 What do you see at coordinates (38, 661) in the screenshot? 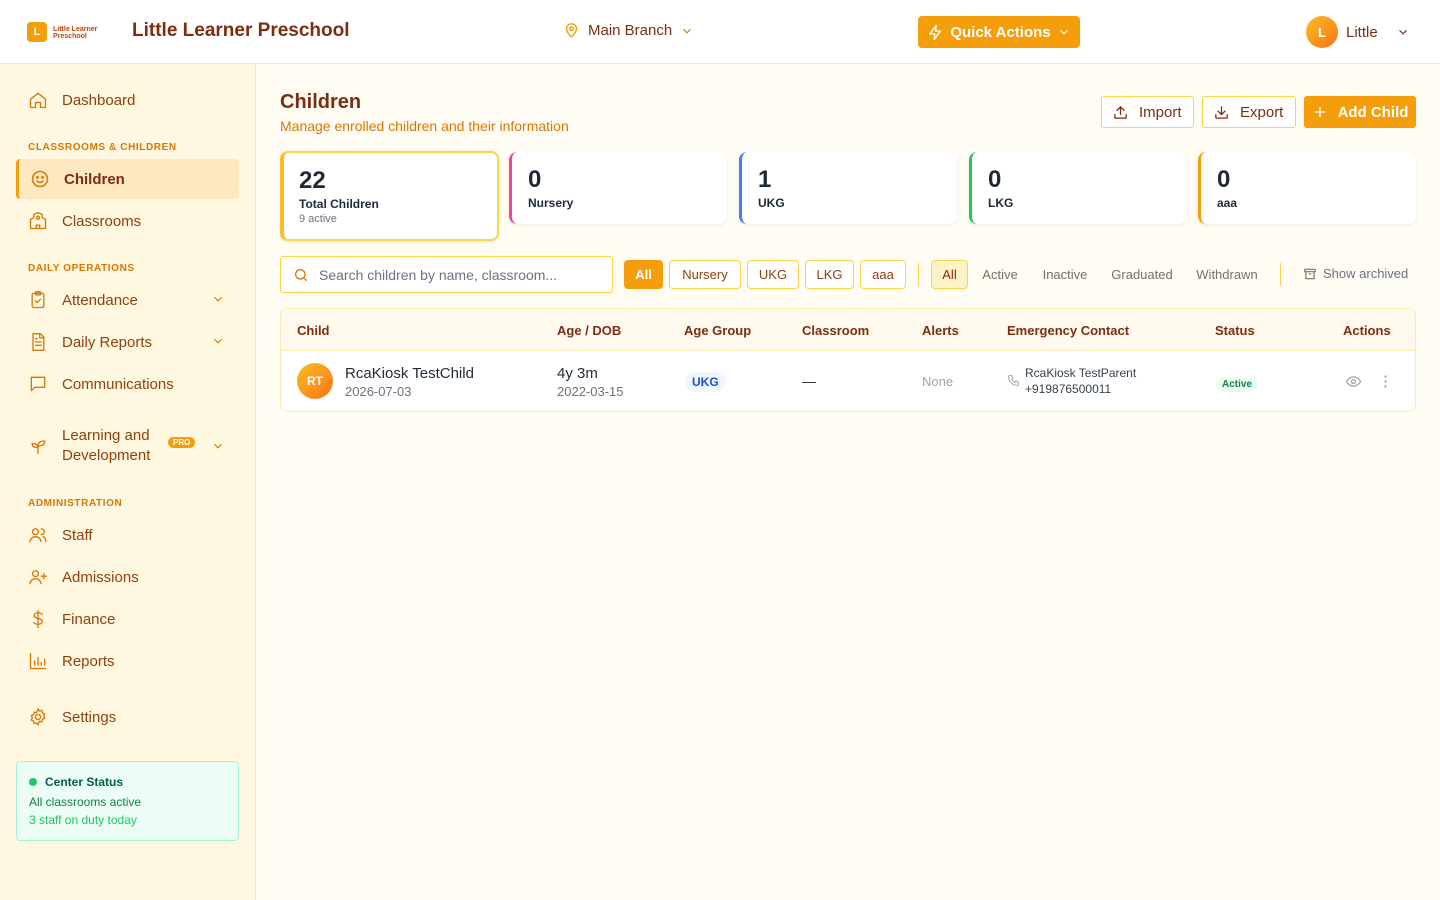
I see `bar-chart-icon` at bounding box center [38, 661].